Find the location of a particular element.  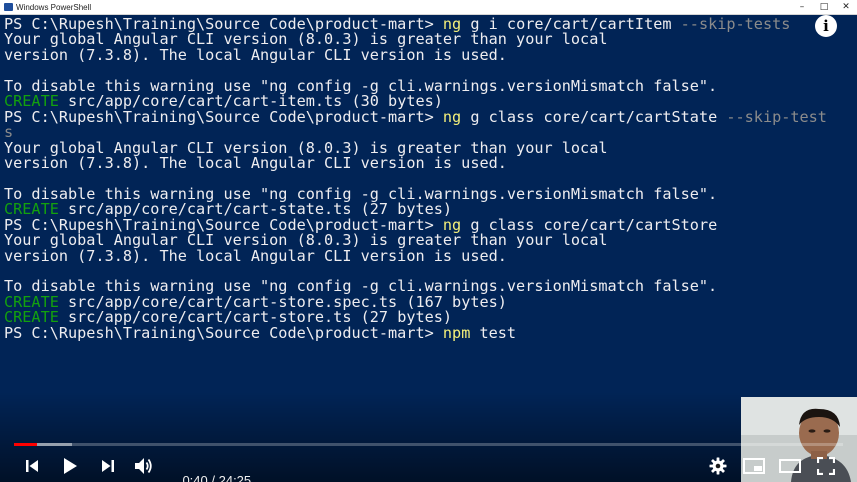

miniplayer-icon is located at coordinates (754, 466).